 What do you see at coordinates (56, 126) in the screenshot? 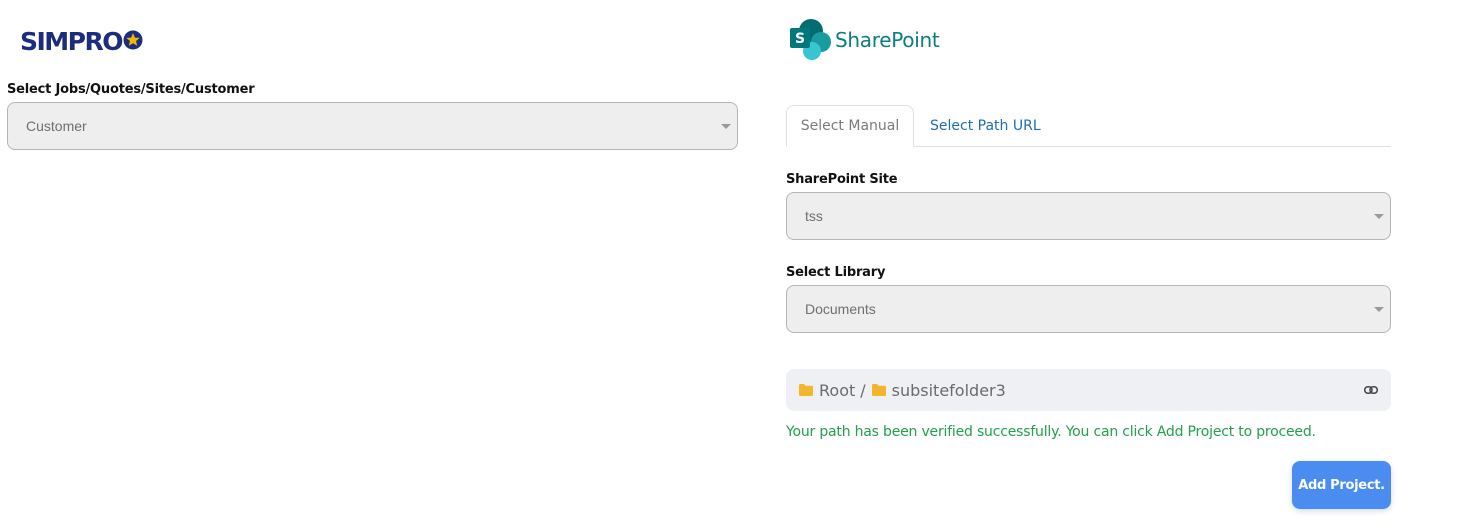
I see `type-select-value: Customer` at bounding box center [56, 126].